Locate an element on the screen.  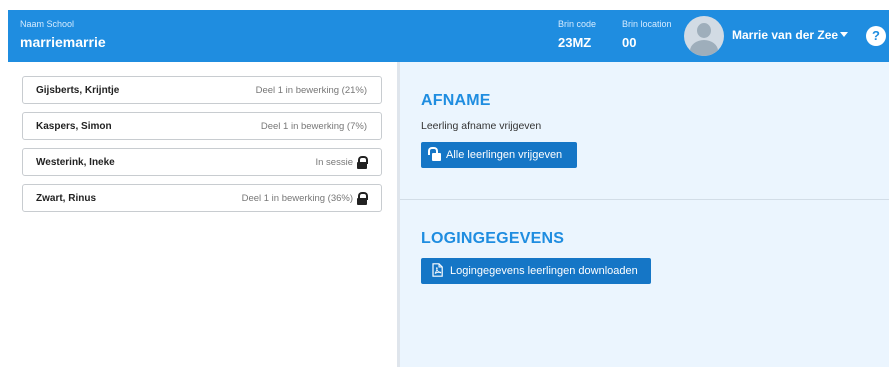
student-status: Deel 1 in bewerking (36%) is located at coordinates (297, 198).